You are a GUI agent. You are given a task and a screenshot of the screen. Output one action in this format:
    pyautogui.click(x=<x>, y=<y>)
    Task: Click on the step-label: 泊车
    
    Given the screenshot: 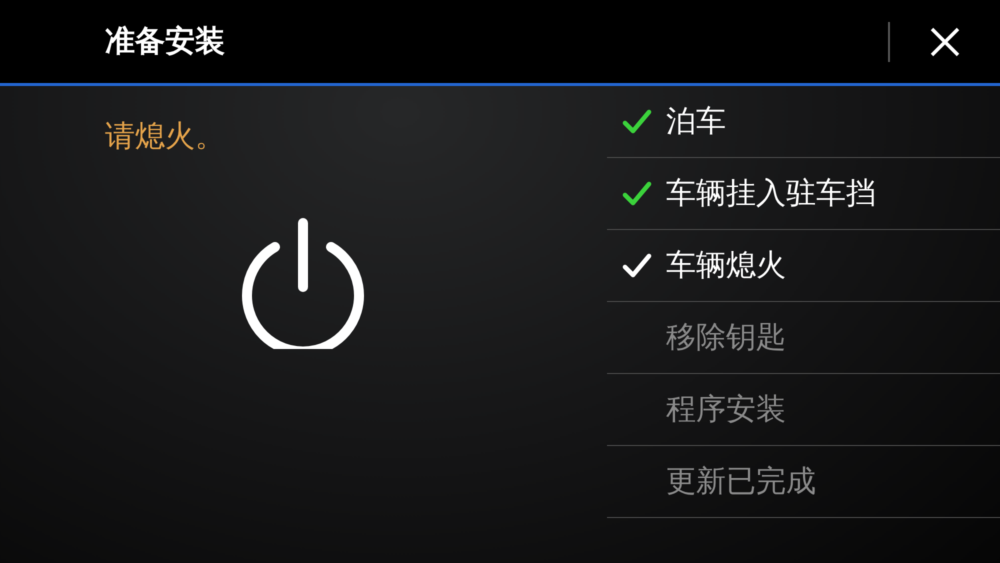 What is the action you would take?
    pyautogui.click(x=696, y=122)
    